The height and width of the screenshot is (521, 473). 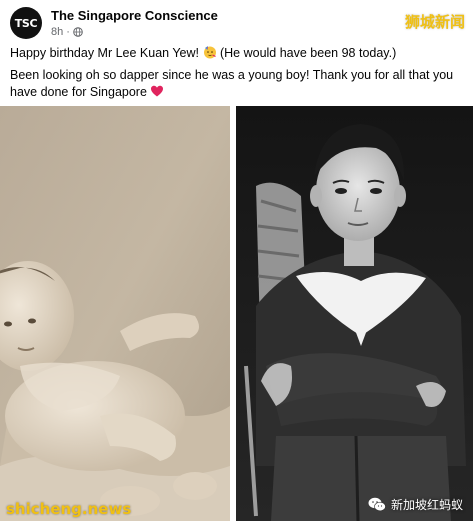 What do you see at coordinates (26, 23) in the screenshot?
I see `page-avatar: TSC` at bounding box center [26, 23].